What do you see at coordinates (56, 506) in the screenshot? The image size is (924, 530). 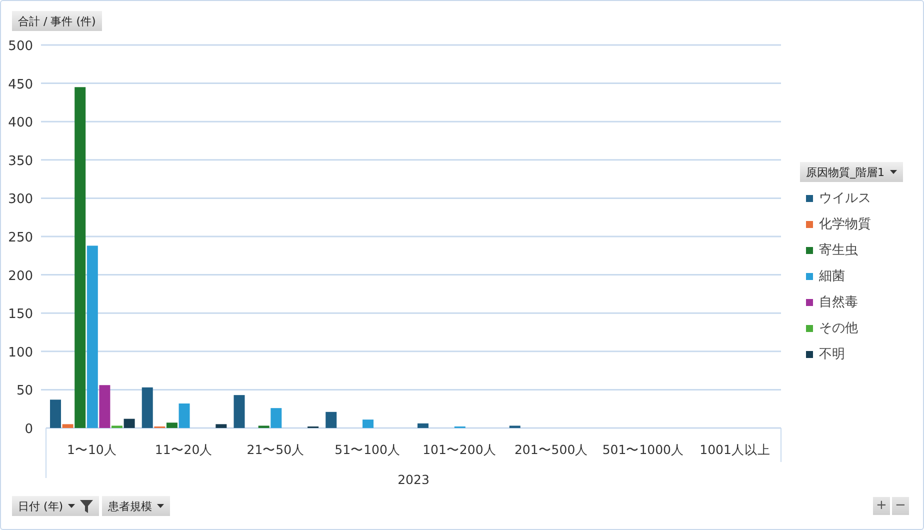 I see `axis-field-button: 日付 (年)` at bounding box center [56, 506].